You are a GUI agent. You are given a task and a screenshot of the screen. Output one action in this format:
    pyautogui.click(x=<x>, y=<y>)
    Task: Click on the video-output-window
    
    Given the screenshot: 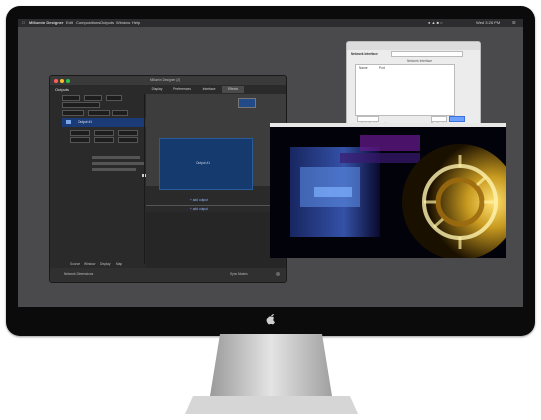 What is the action you would take?
    pyautogui.click(x=388, y=190)
    